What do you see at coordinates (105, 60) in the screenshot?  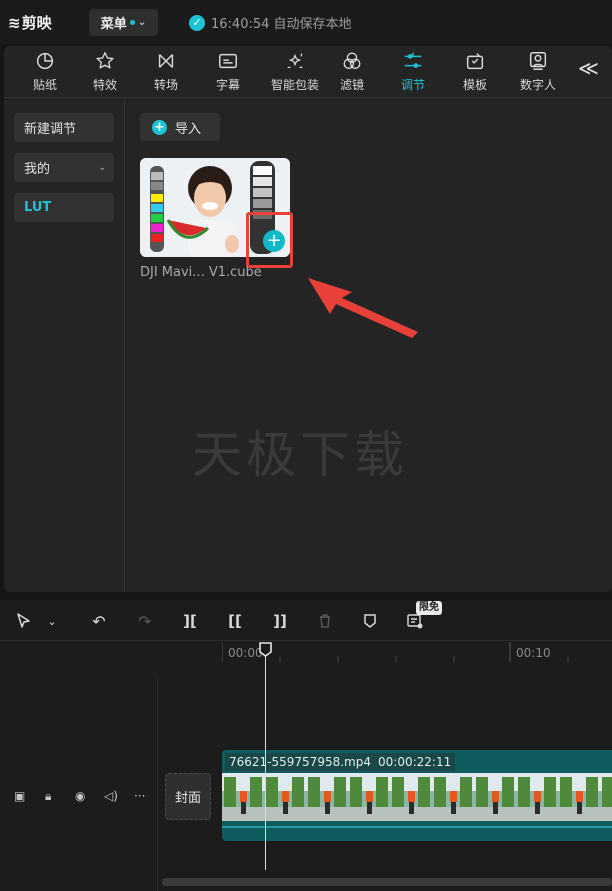 I see `effects-star-icon` at bounding box center [105, 60].